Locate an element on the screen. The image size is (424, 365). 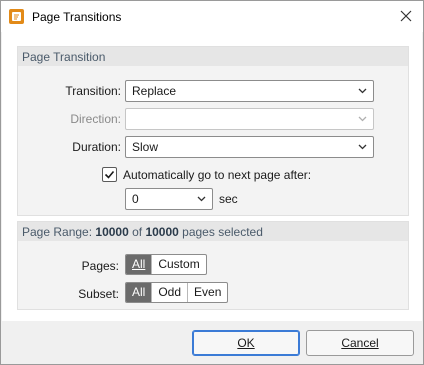
close-button is located at coordinates (406, 16).